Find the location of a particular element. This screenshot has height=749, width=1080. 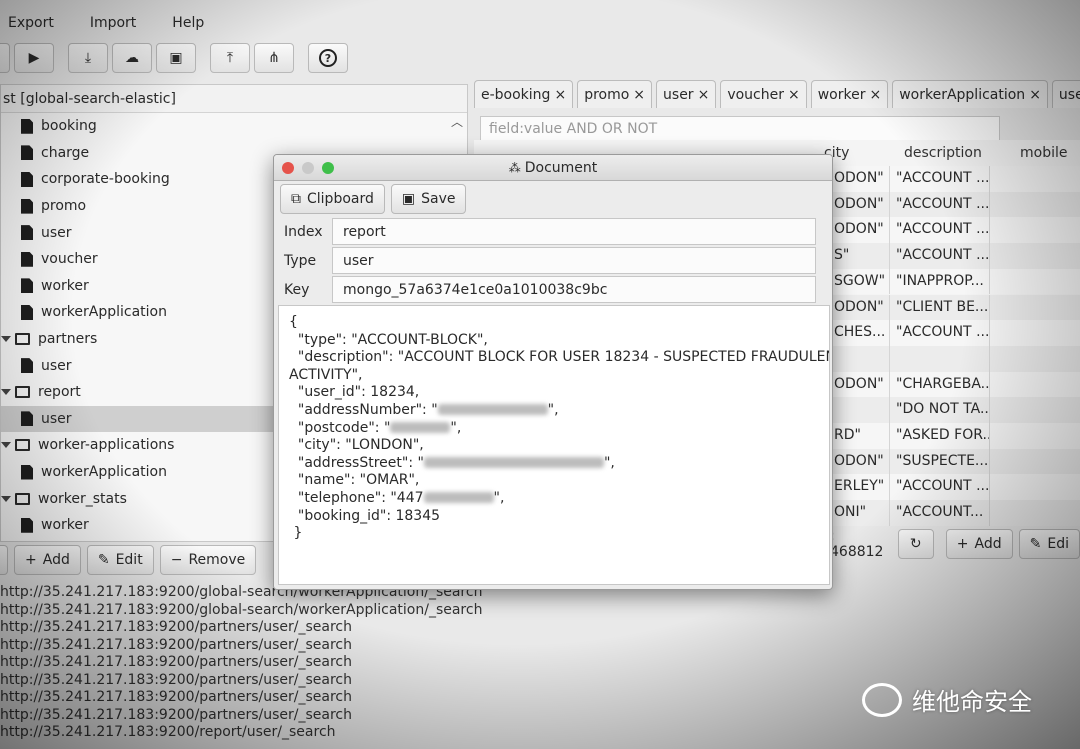

menu-help: Help is located at coordinates (188, 23).